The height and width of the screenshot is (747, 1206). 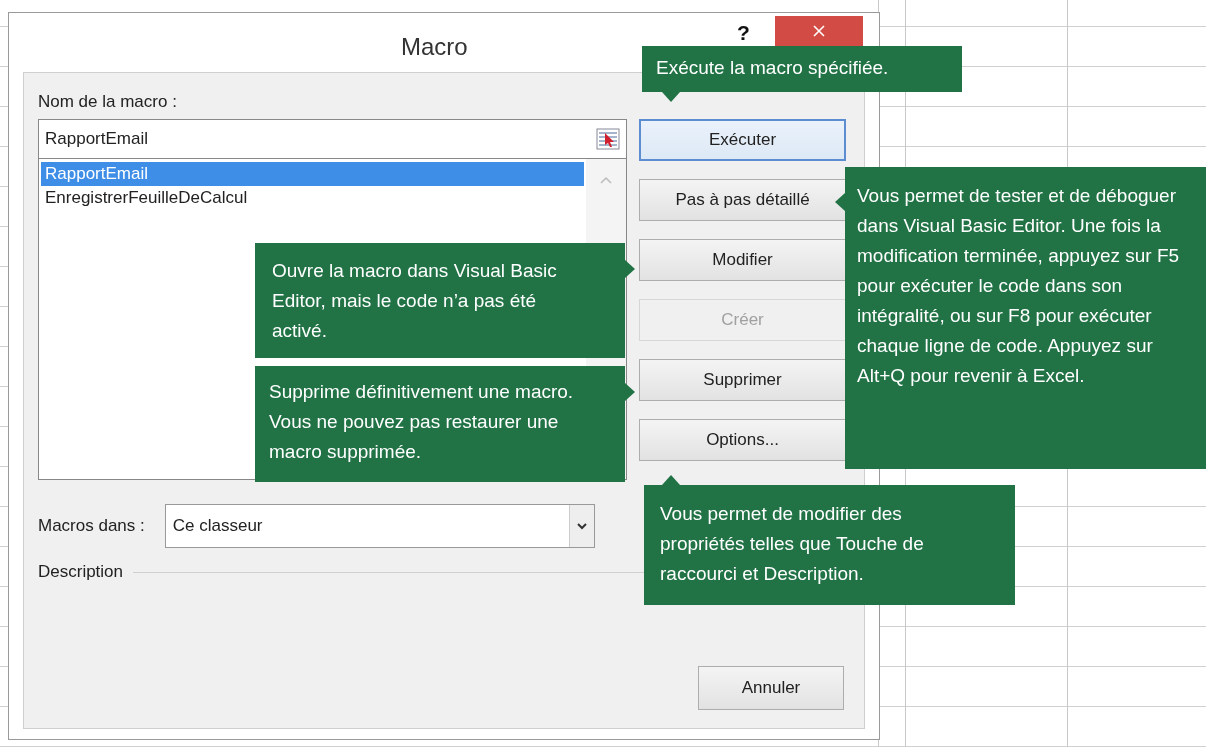 What do you see at coordinates (802, 69) in the screenshot?
I see `callout-tooltip: Exécute la macro spécifiée.` at bounding box center [802, 69].